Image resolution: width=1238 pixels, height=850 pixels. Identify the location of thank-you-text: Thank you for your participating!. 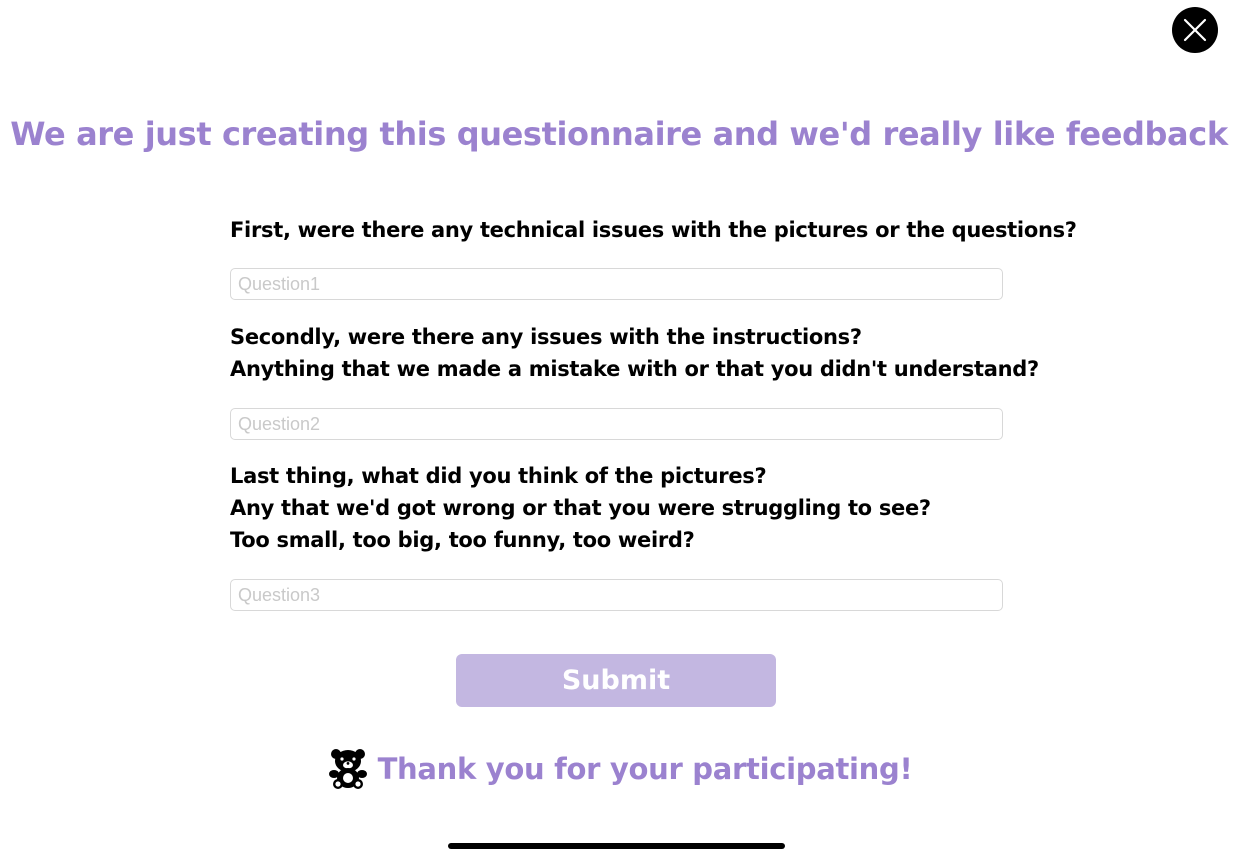
(645, 769).